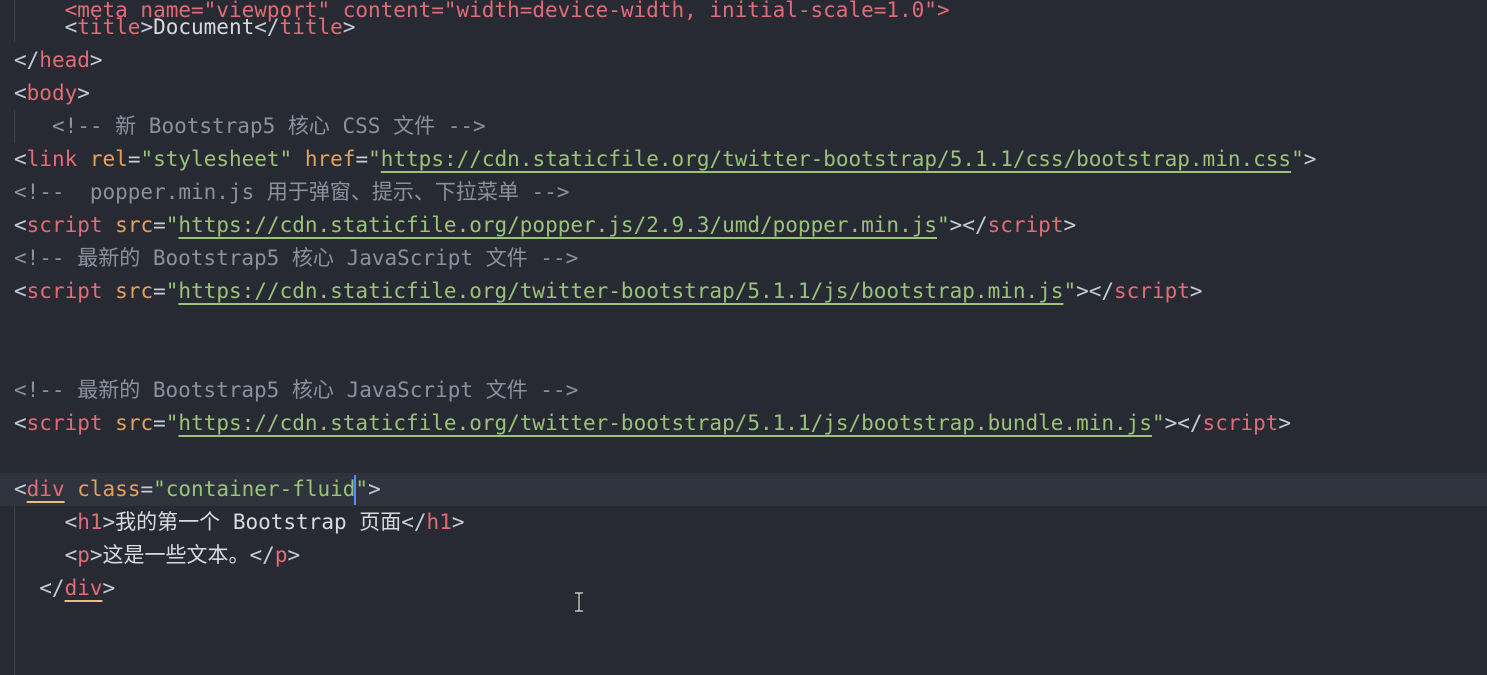 The image size is (1487, 675). I want to click on code-line: <body>, so click(743, 93).